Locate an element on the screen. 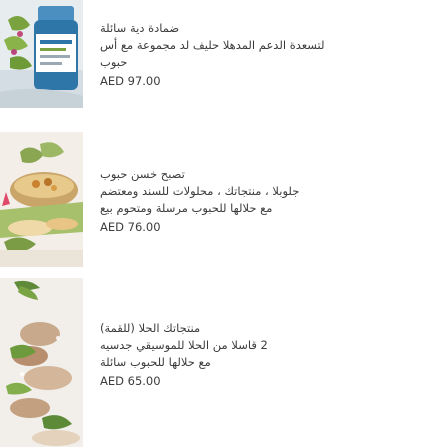 The height and width of the screenshot is (447, 445). product-title-line-2: جلوبلا ، منتجاتك ، محلولات للسند ومعتضم is located at coordinates (267, 191).